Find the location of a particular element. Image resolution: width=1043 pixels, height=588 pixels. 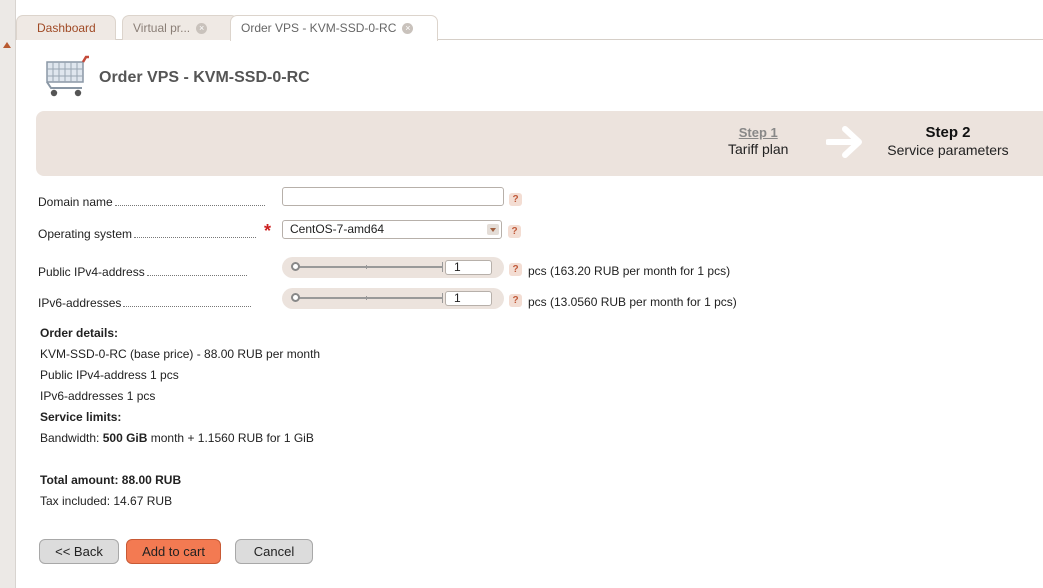

step-subtitle: Service parameters is located at coordinates (948, 150).